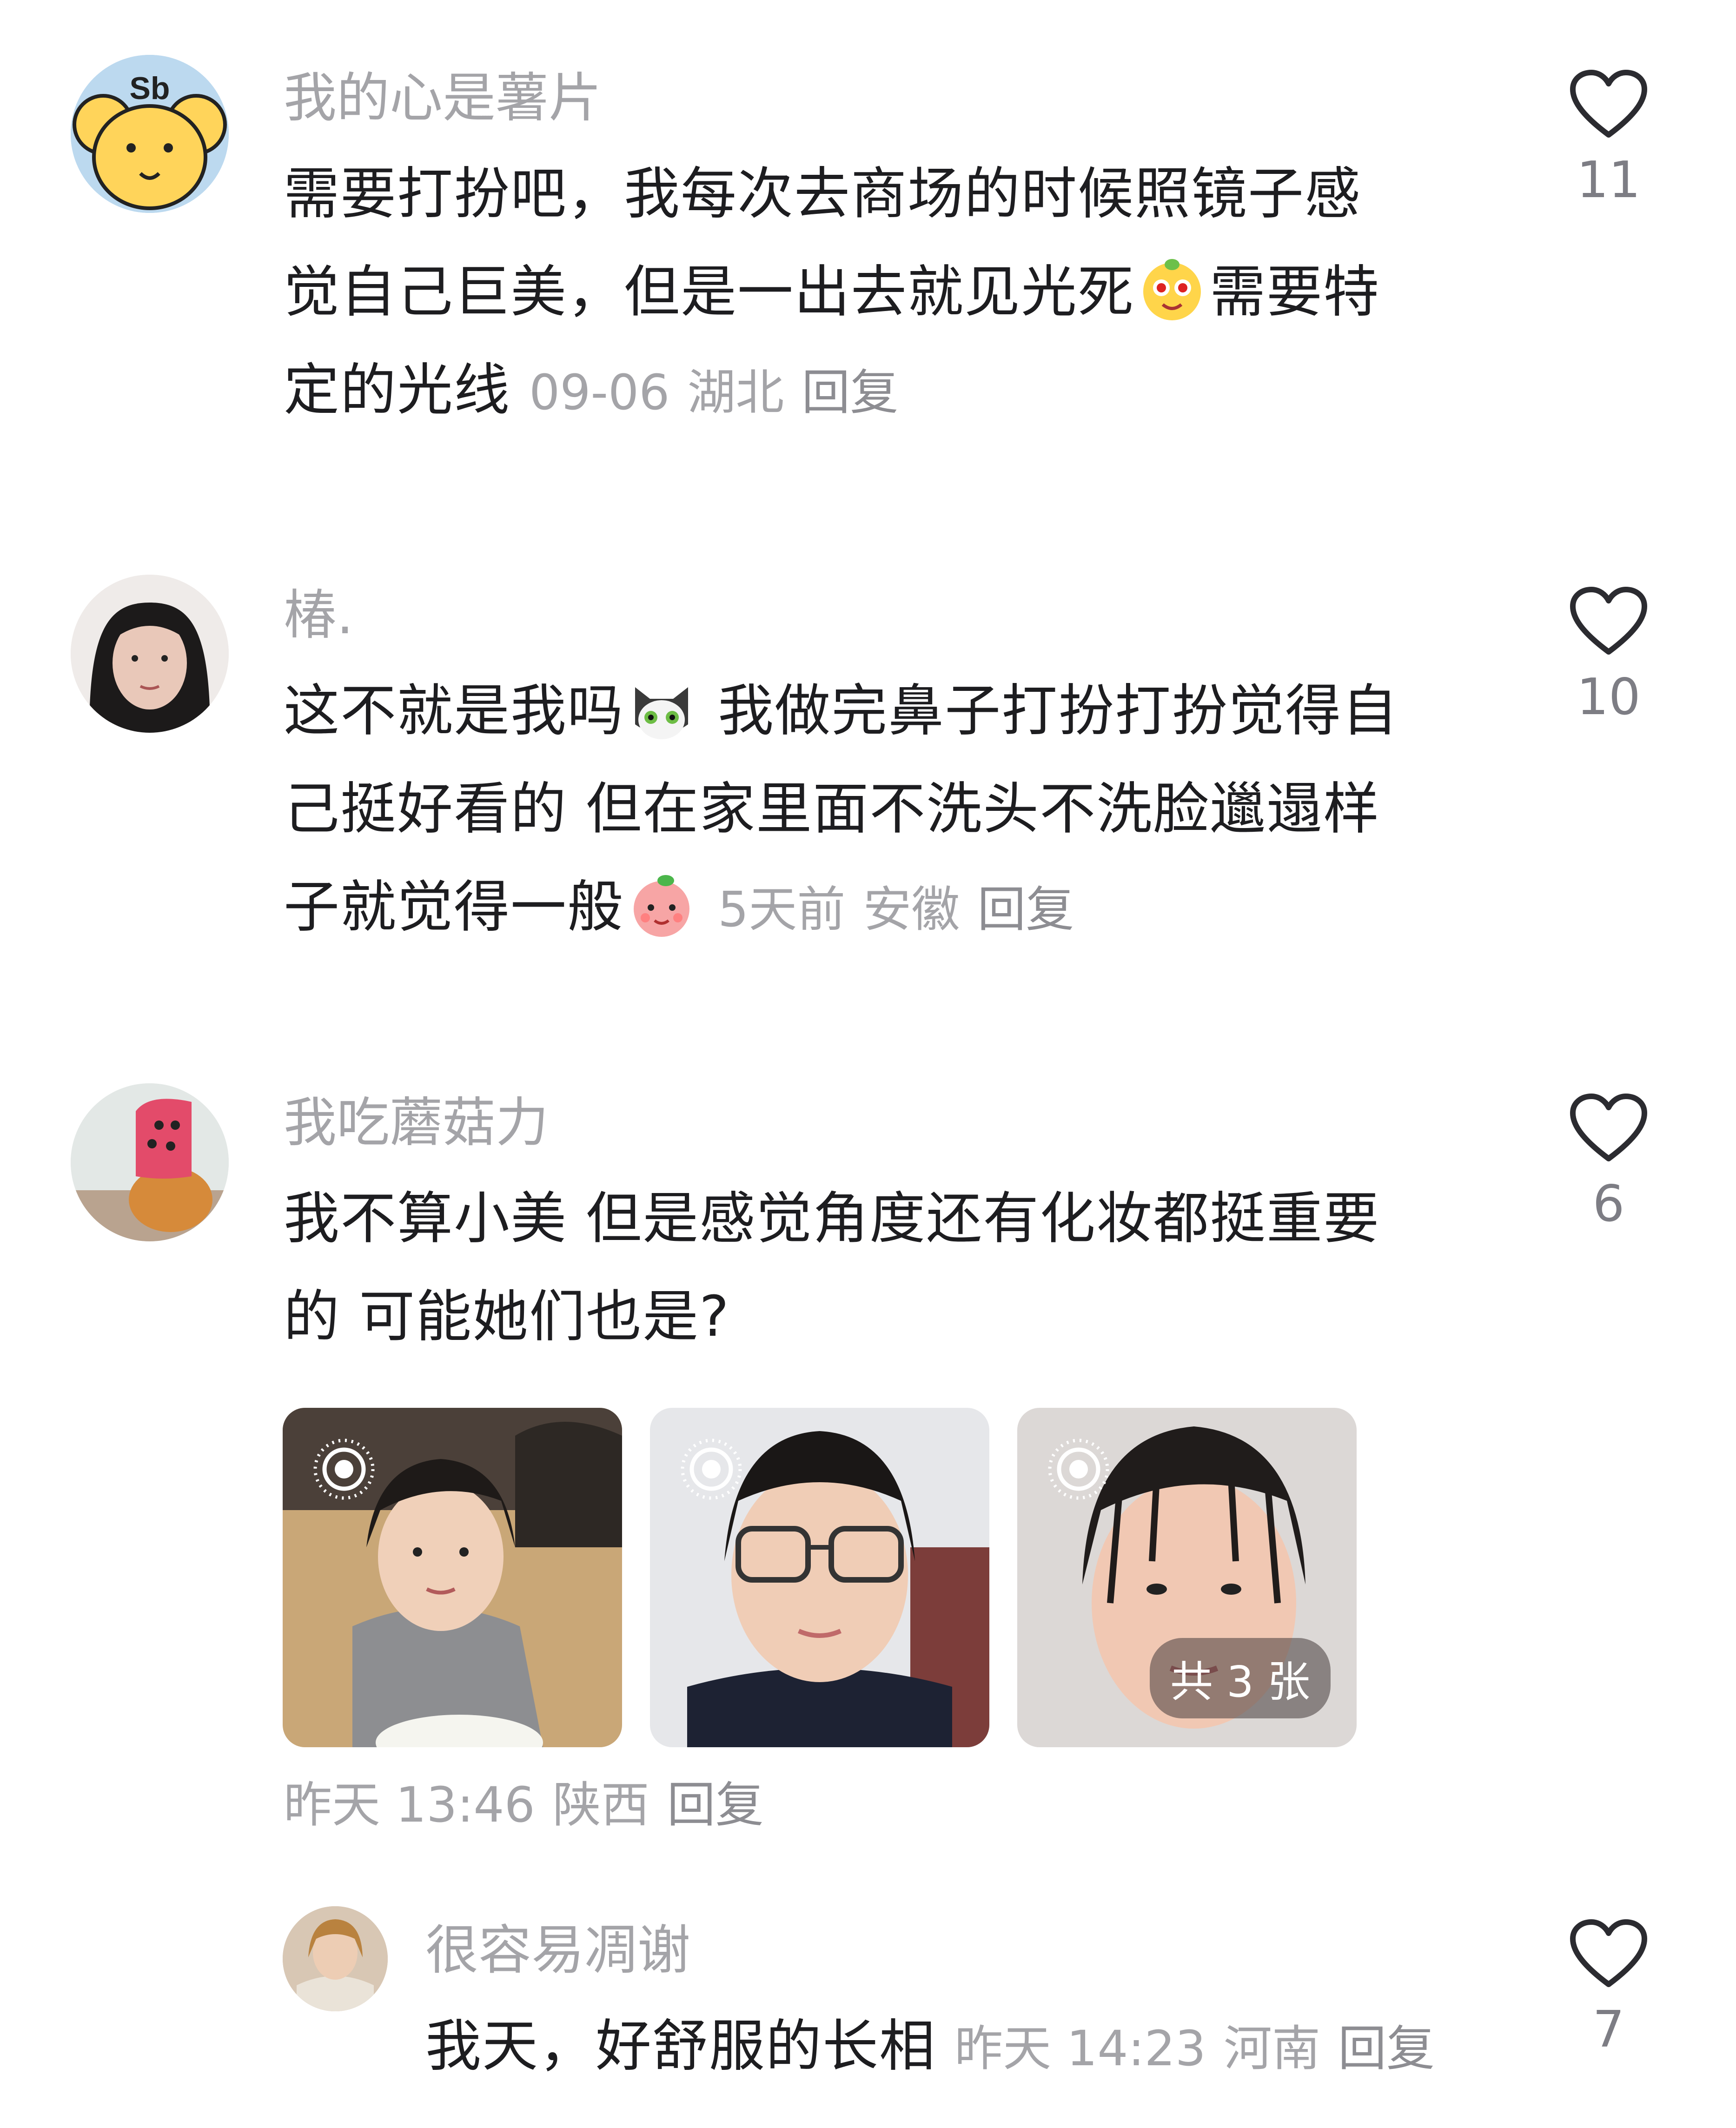 This screenshot has height=2128, width=1736. Describe the element at coordinates (911, 910) in the screenshot. I see `comment-location: 安徽` at that location.